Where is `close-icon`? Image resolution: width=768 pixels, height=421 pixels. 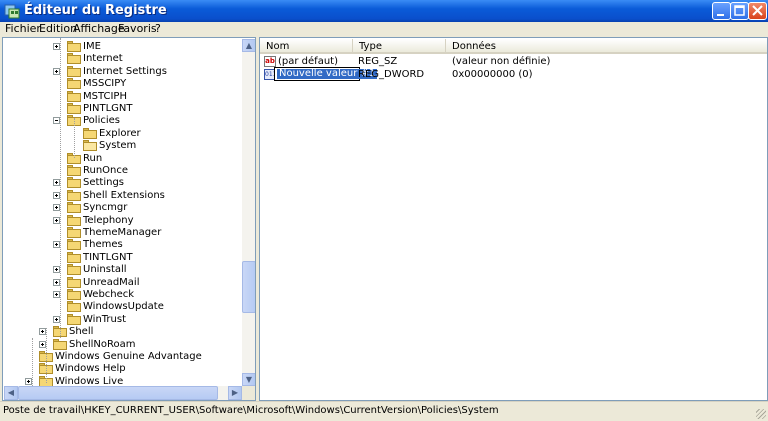
close-icon is located at coordinates (757, 10).